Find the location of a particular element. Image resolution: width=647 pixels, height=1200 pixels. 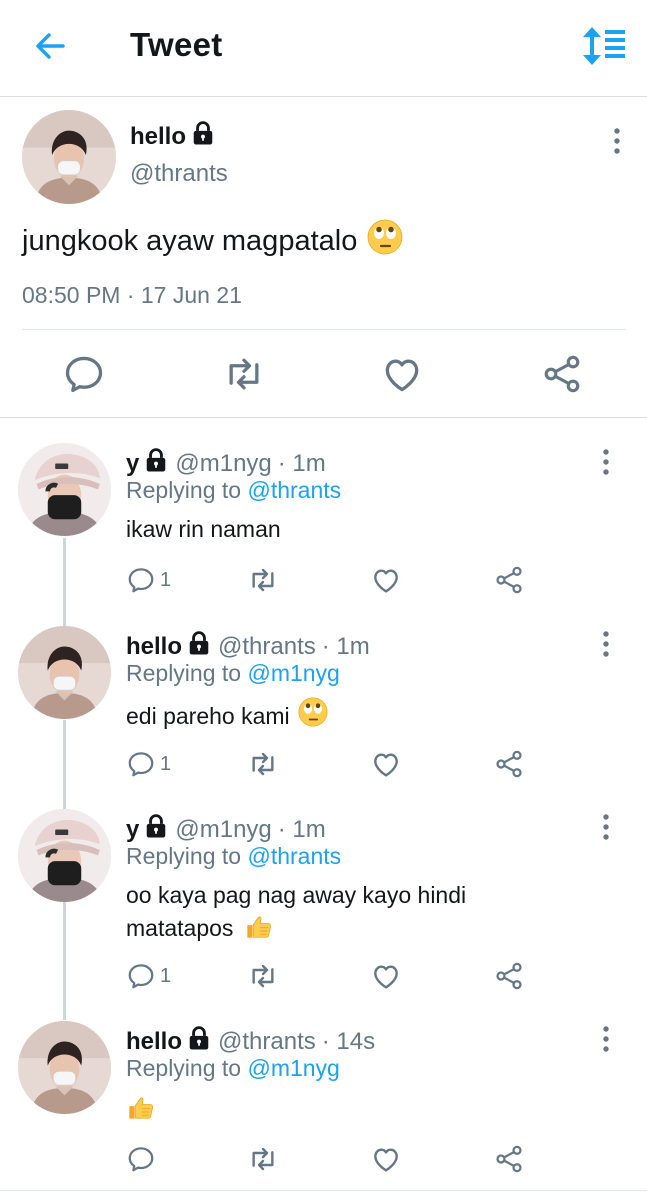

reply-text-content: edi pareho kami is located at coordinates (208, 716).